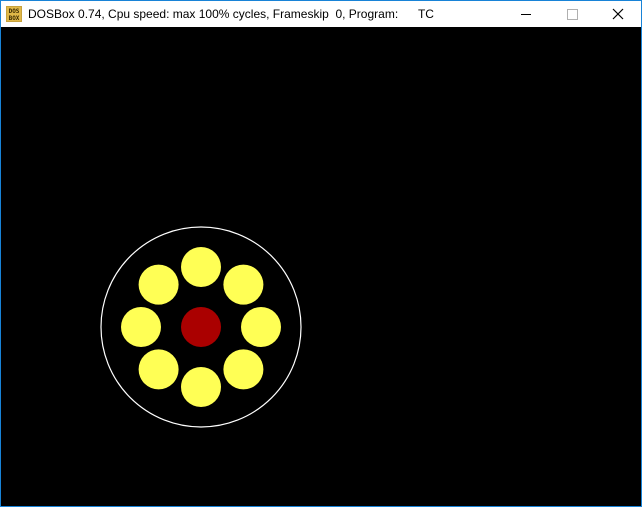 This screenshot has width=642, height=507. I want to click on minimize-icon, so click(526, 14).